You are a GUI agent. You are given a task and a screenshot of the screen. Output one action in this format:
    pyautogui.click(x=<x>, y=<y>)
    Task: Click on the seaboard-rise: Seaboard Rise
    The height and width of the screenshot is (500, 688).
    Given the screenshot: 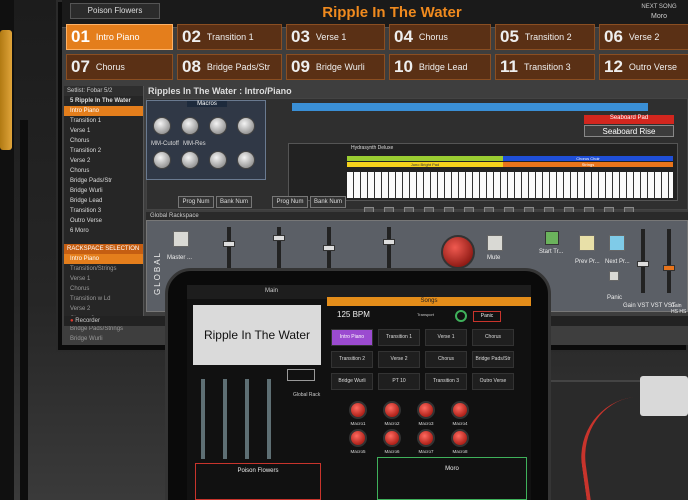 What is the action you would take?
    pyautogui.click(x=629, y=131)
    